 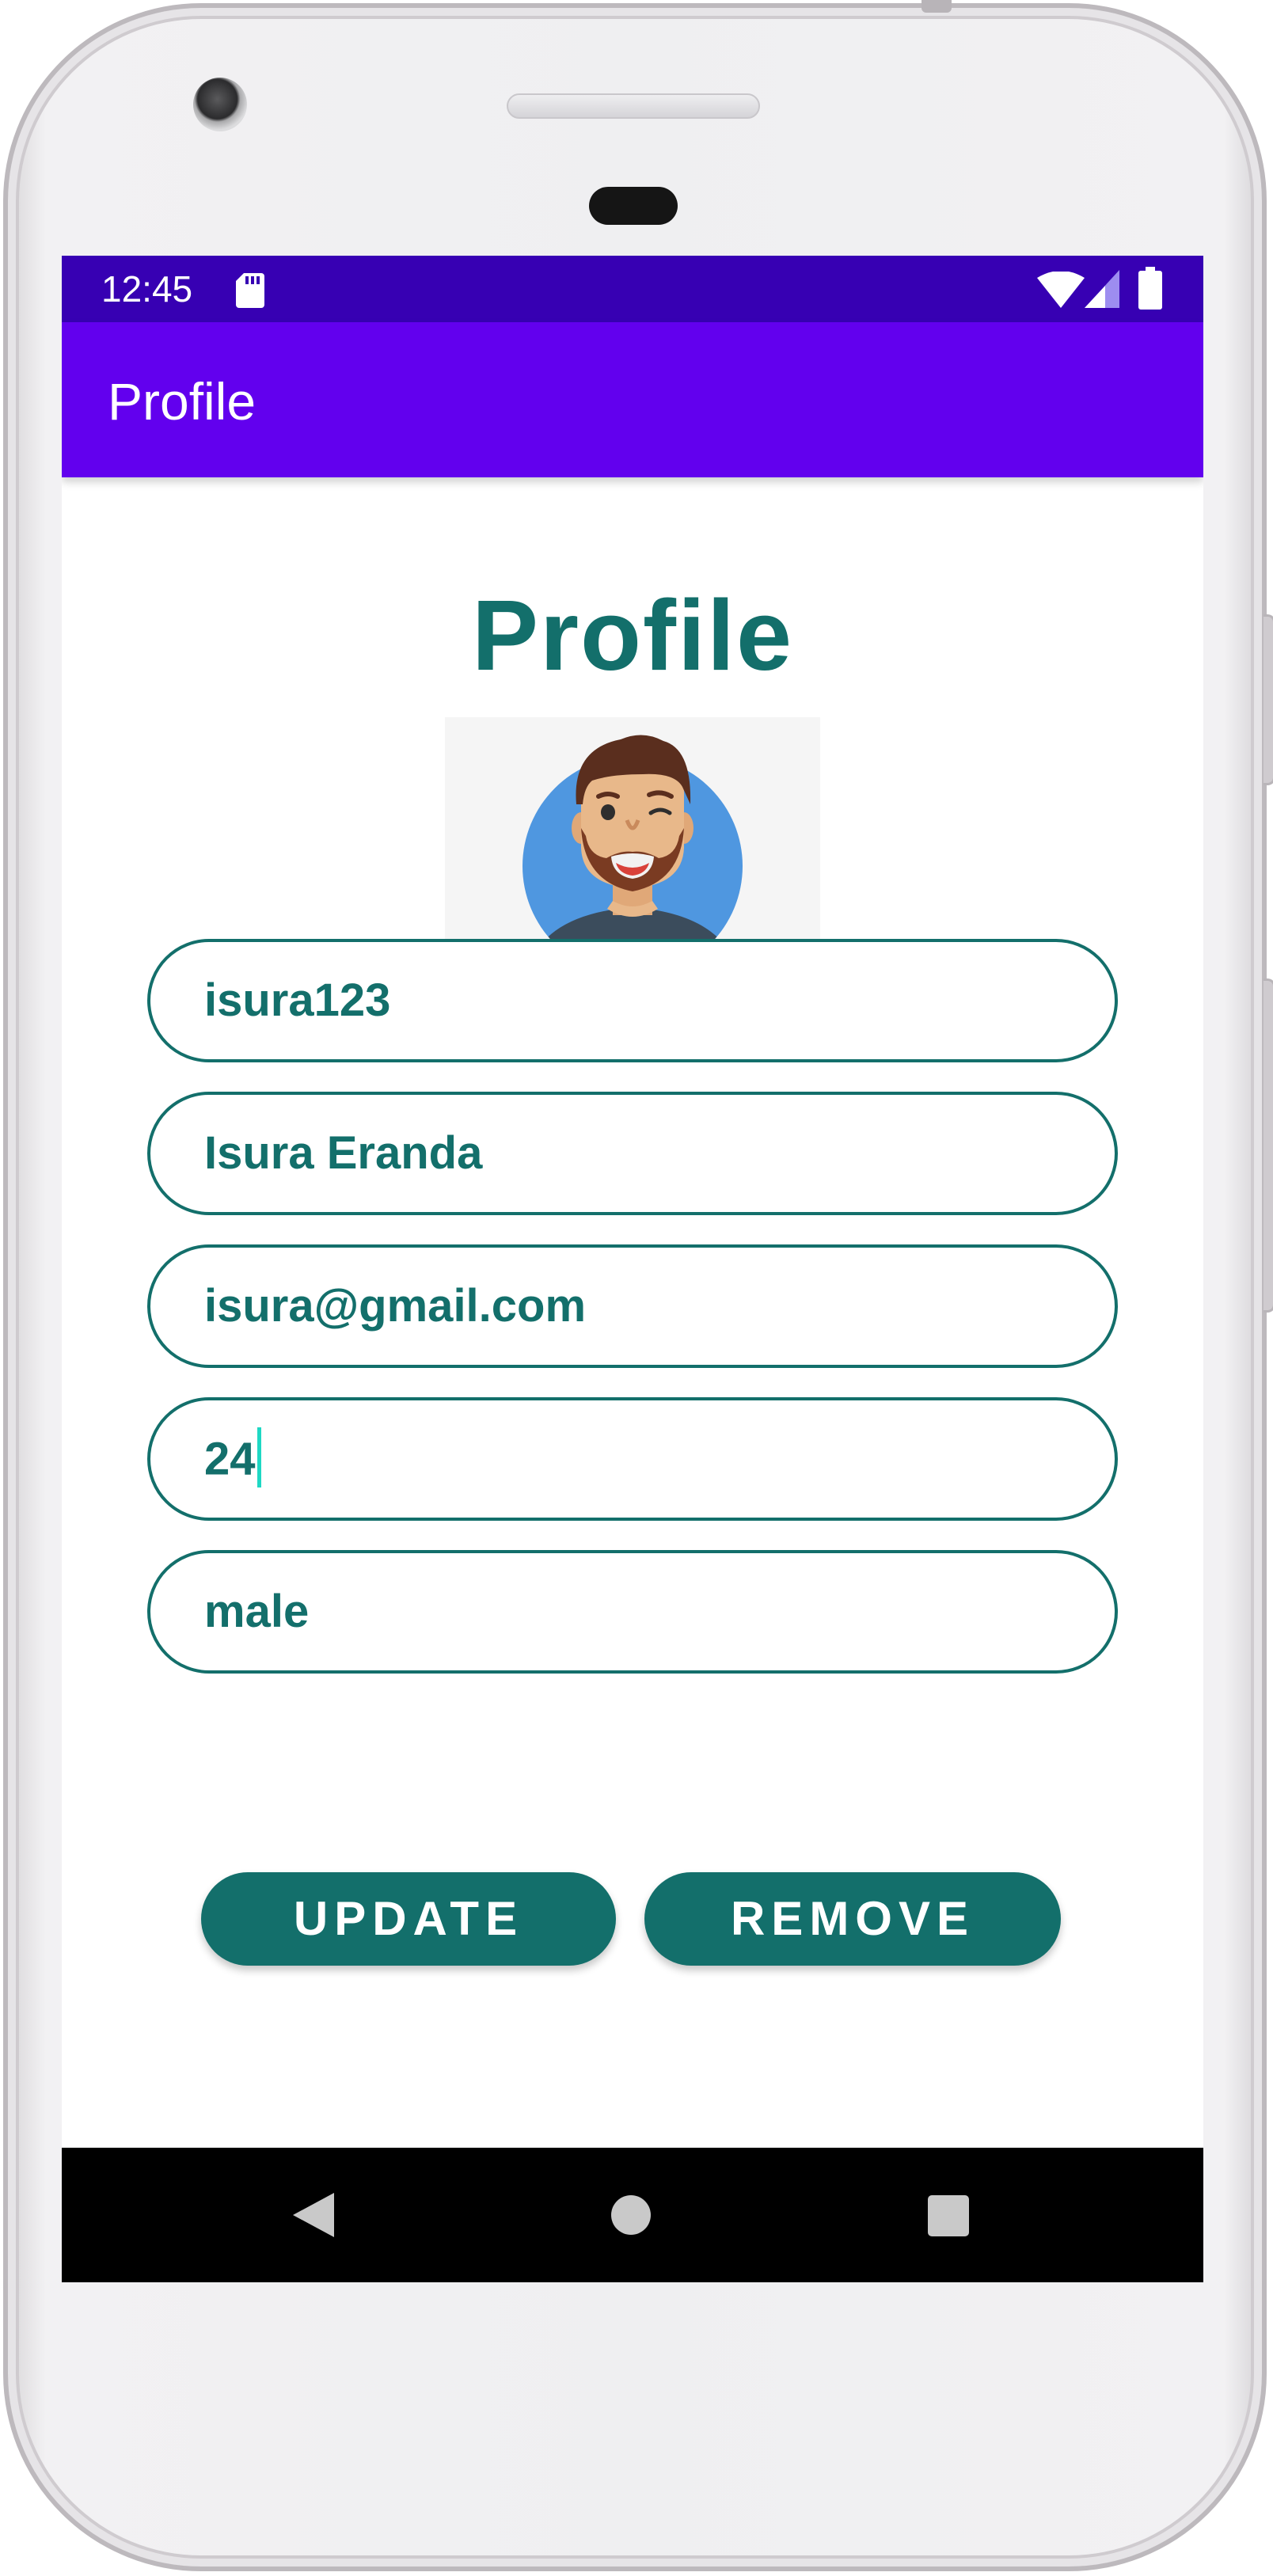 What do you see at coordinates (1150, 289) in the screenshot?
I see `battery-icon` at bounding box center [1150, 289].